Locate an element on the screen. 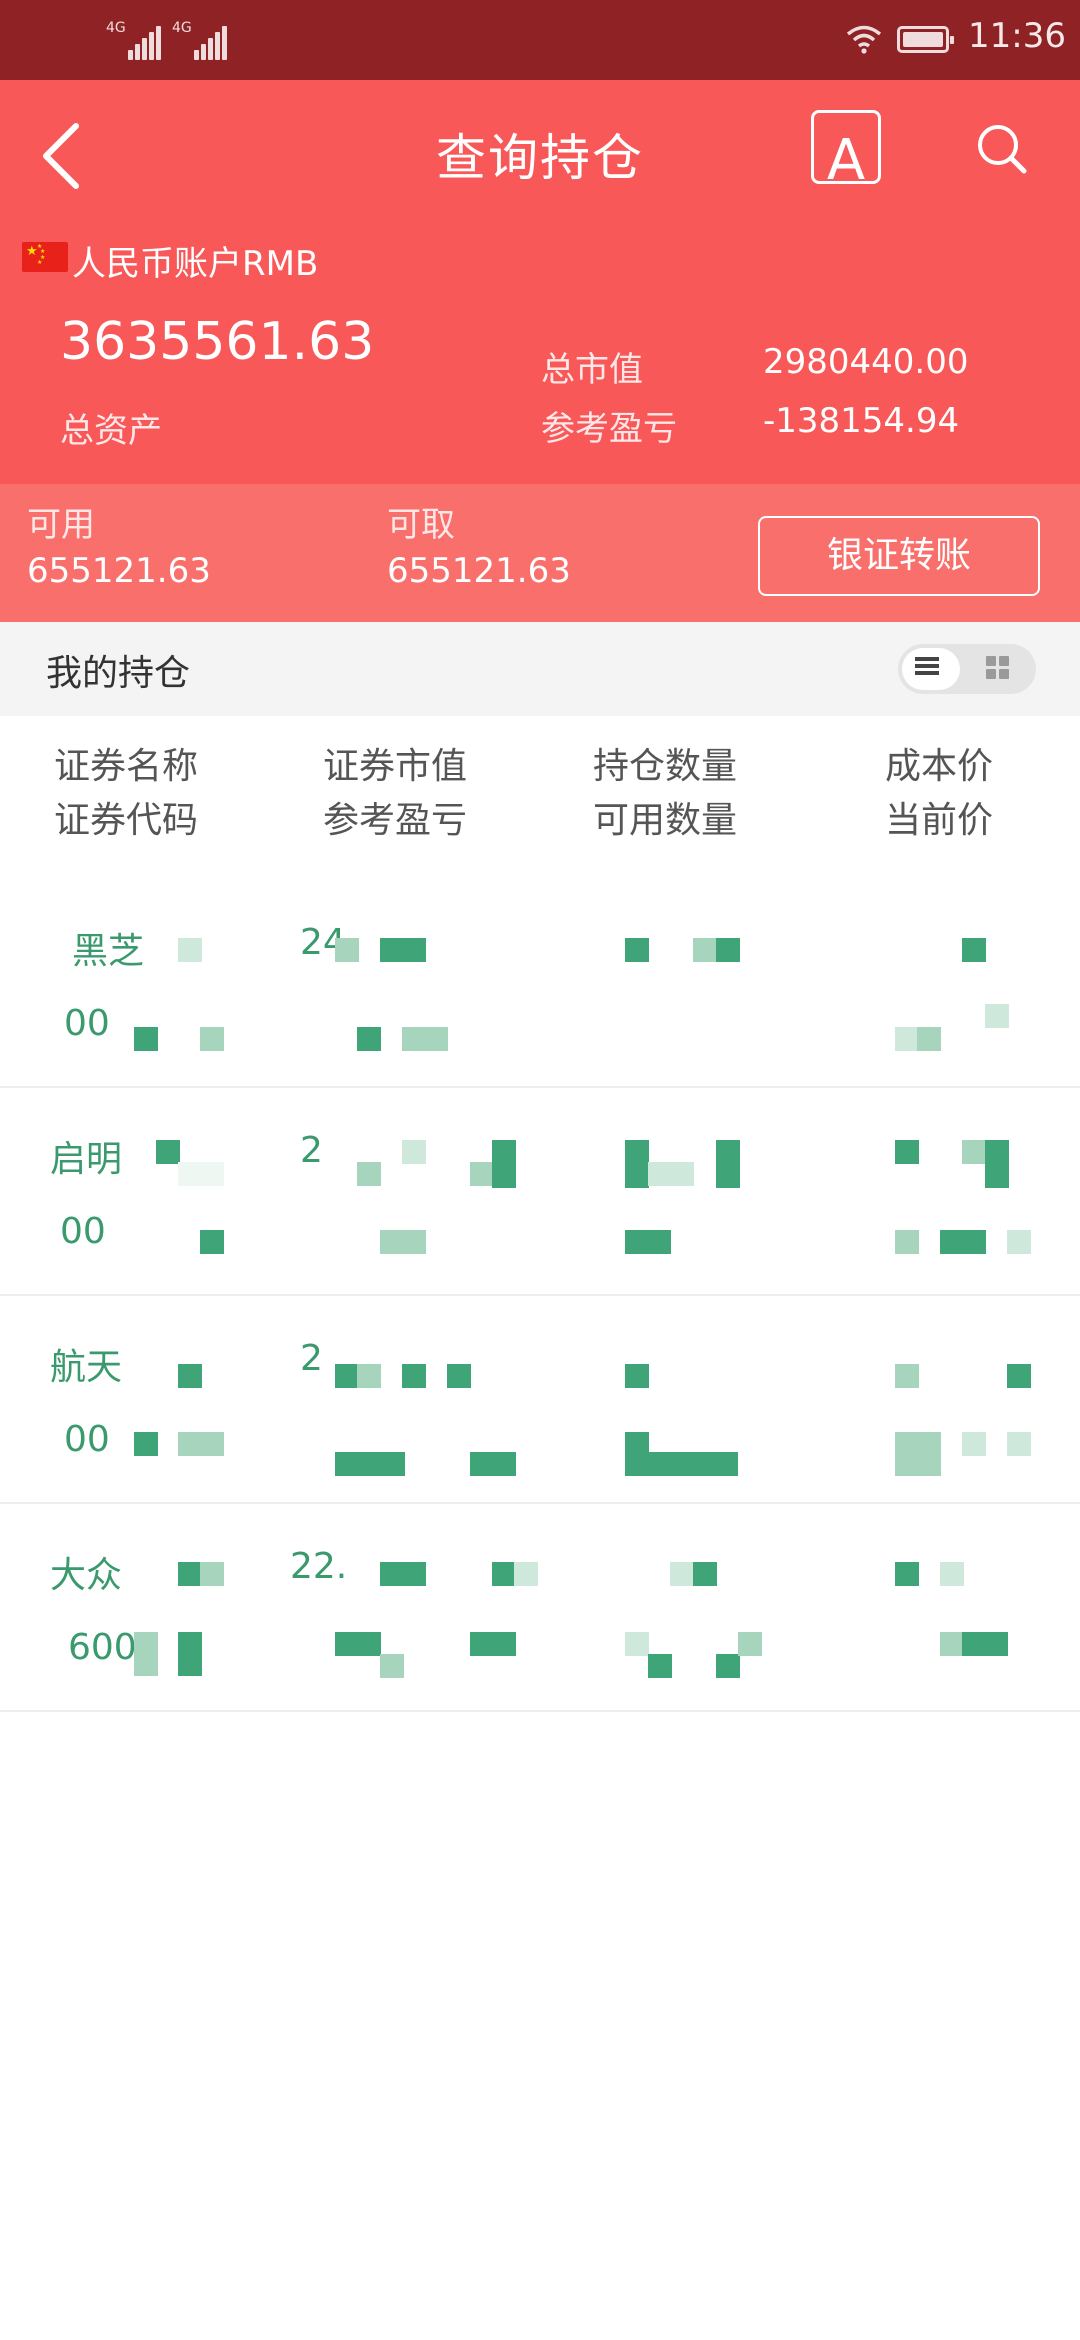 The height and width of the screenshot is (2340, 1080). holdings-section-bar: 我的持仓 is located at coordinates (540, 669).